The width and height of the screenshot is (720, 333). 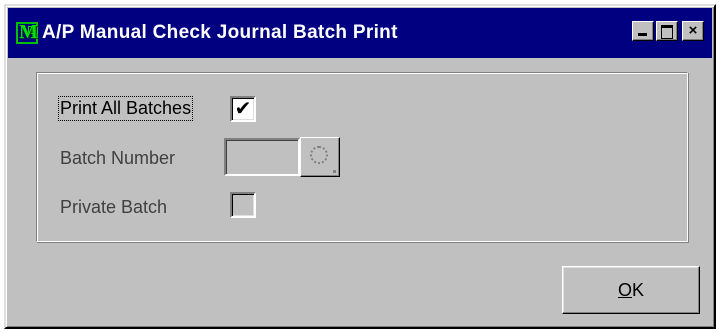 I want to click on print-all-batches-checkbox: ✔, so click(x=243, y=109).